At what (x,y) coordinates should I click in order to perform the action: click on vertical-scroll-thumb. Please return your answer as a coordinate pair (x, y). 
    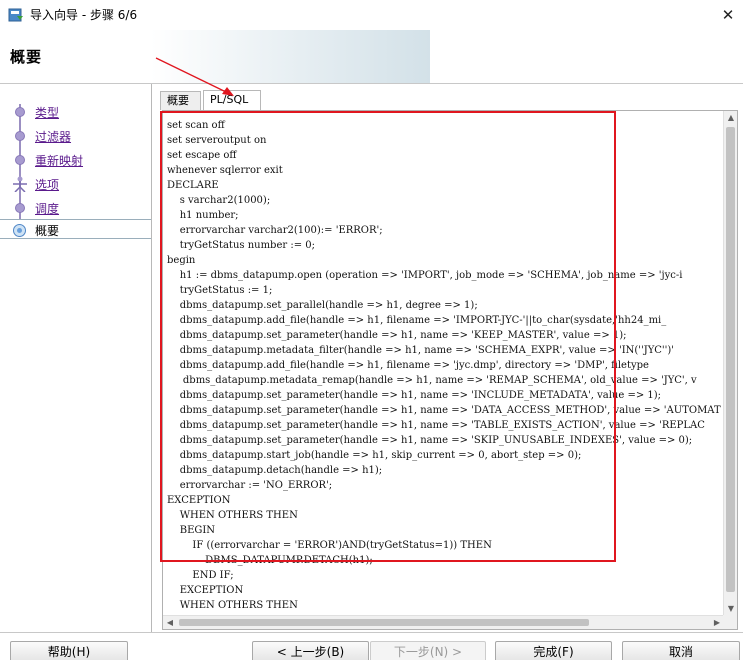
    Looking at the image, I should click on (730, 359).